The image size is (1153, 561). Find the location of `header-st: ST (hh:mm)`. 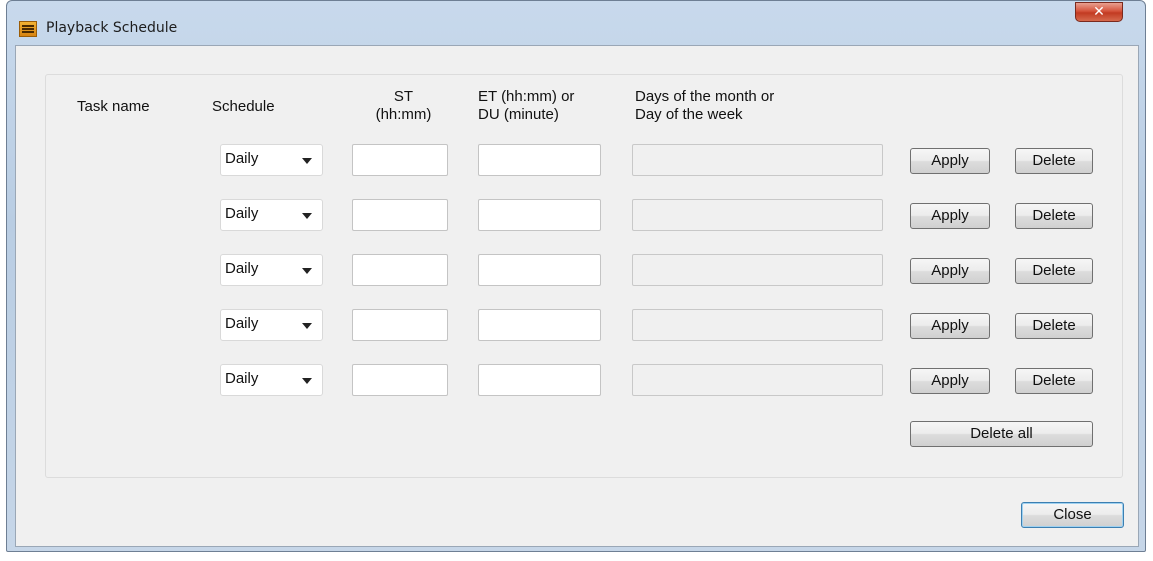

header-st: ST (hh:mm) is located at coordinates (403, 106).